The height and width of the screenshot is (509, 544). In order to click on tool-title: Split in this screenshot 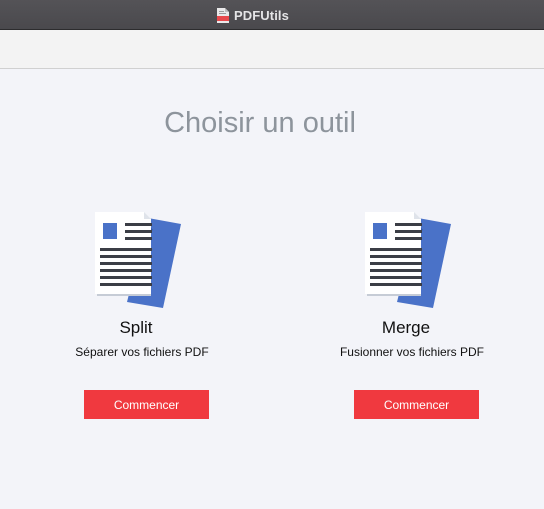, I will do `click(136, 327)`.